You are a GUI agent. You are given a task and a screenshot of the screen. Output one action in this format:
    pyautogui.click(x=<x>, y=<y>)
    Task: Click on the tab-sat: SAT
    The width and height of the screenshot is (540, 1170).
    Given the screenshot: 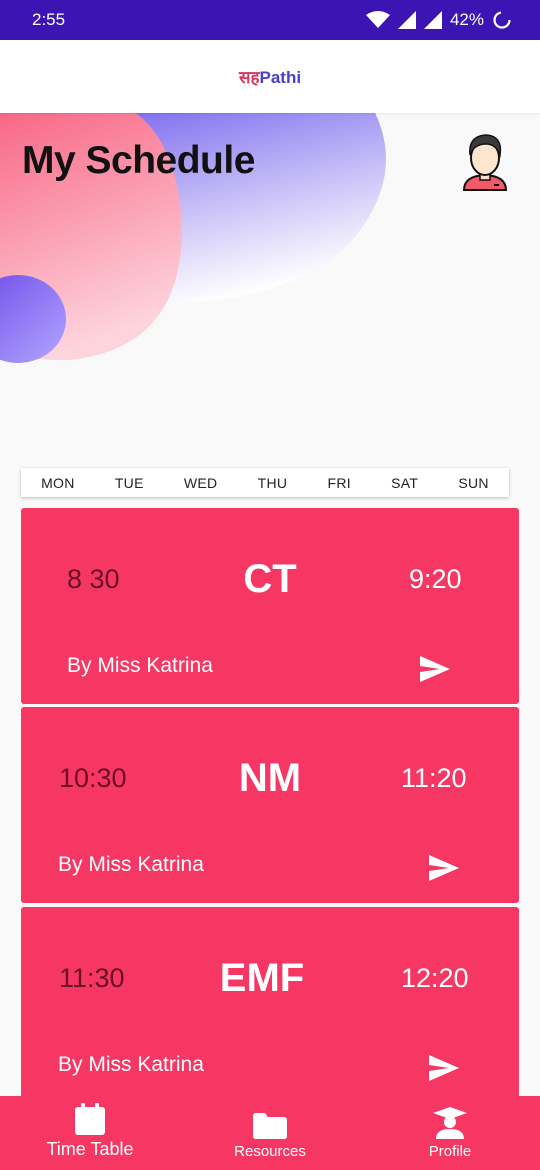 What is the action you would take?
    pyautogui.click(x=404, y=483)
    